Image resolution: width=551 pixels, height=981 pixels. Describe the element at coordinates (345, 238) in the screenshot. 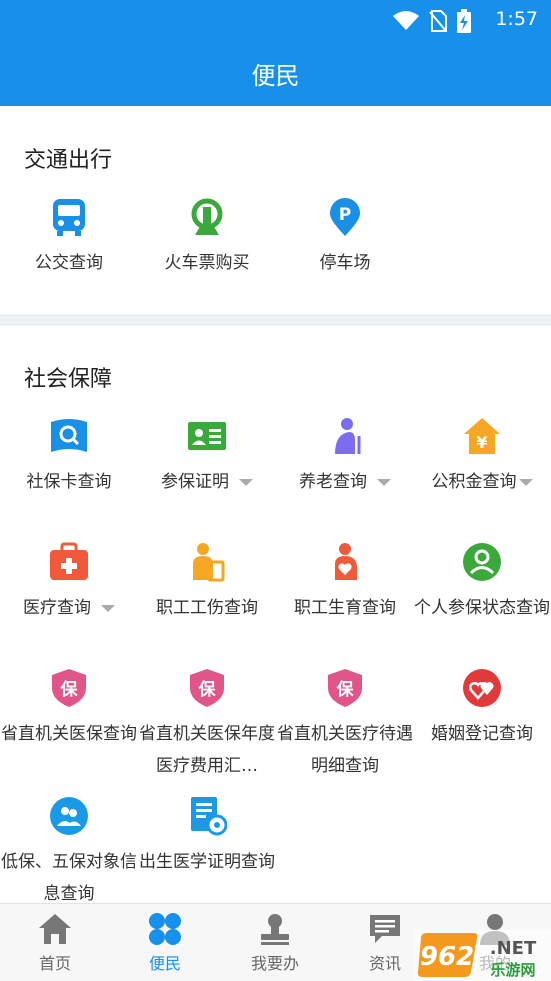

I see `grid-item-parking: P 停车场` at that location.